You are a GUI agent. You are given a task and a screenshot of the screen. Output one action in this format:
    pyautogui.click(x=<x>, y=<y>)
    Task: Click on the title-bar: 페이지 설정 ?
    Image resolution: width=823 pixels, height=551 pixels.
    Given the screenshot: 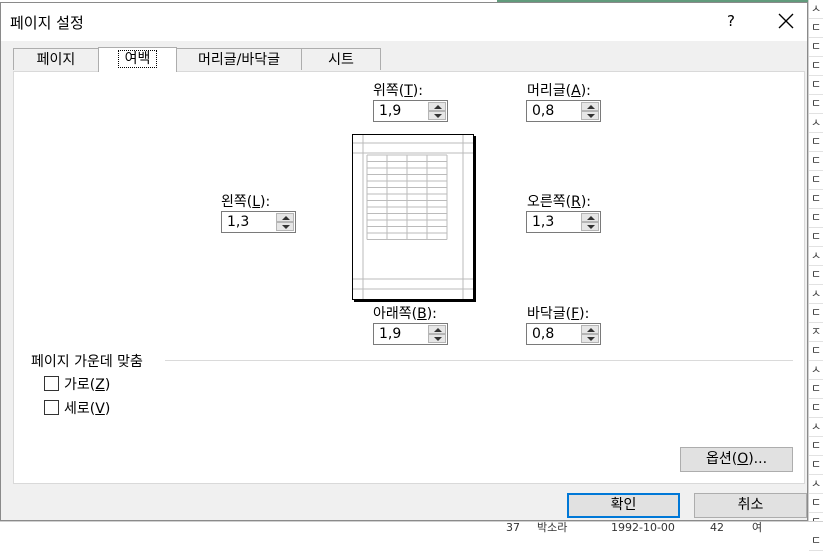 What is the action you would take?
    pyautogui.click(x=404, y=22)
    